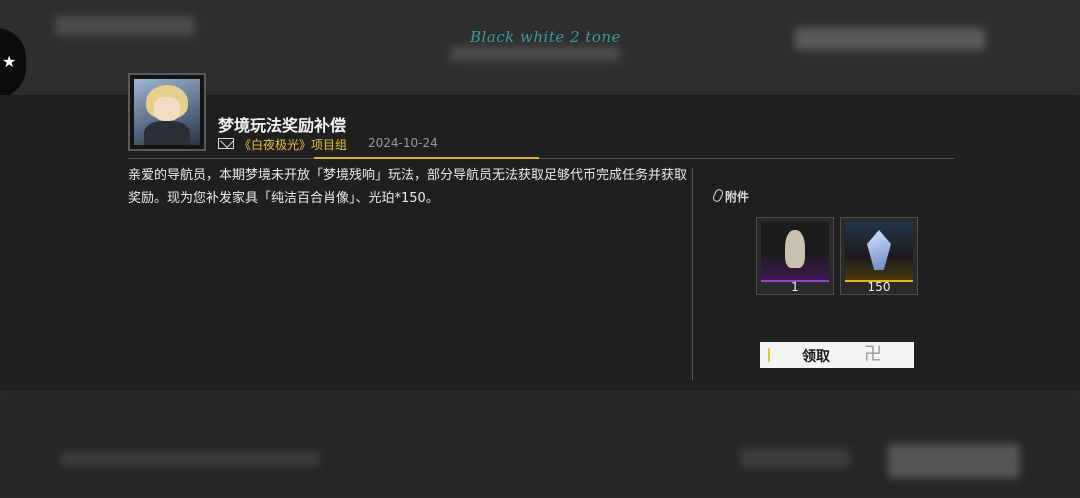 The image size is (1080, 498). Describe the element at coordinates (718, 195) in the screenshot. I see `paperclip-icon` at that location.